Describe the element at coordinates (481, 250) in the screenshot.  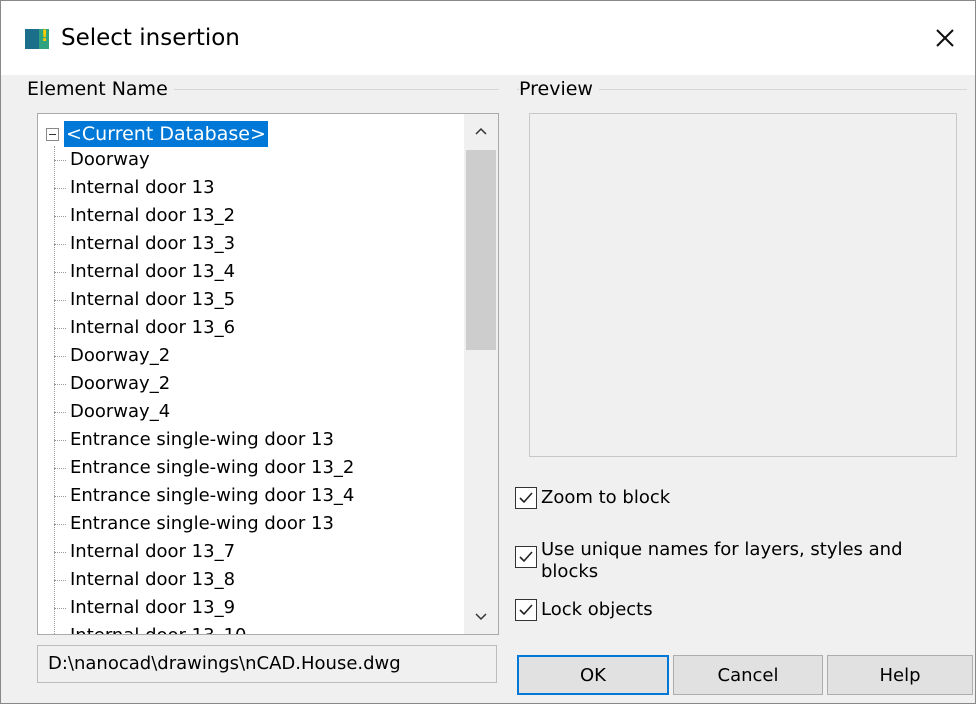
I see `scroll-thumb` at that location.